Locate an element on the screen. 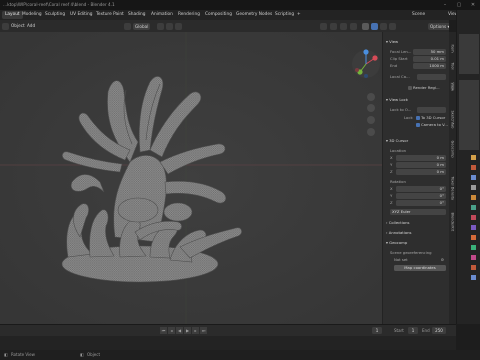 The width and height of the screenshot is (480, 360). tab-animation: Animation is located at coordinates (162, 15).